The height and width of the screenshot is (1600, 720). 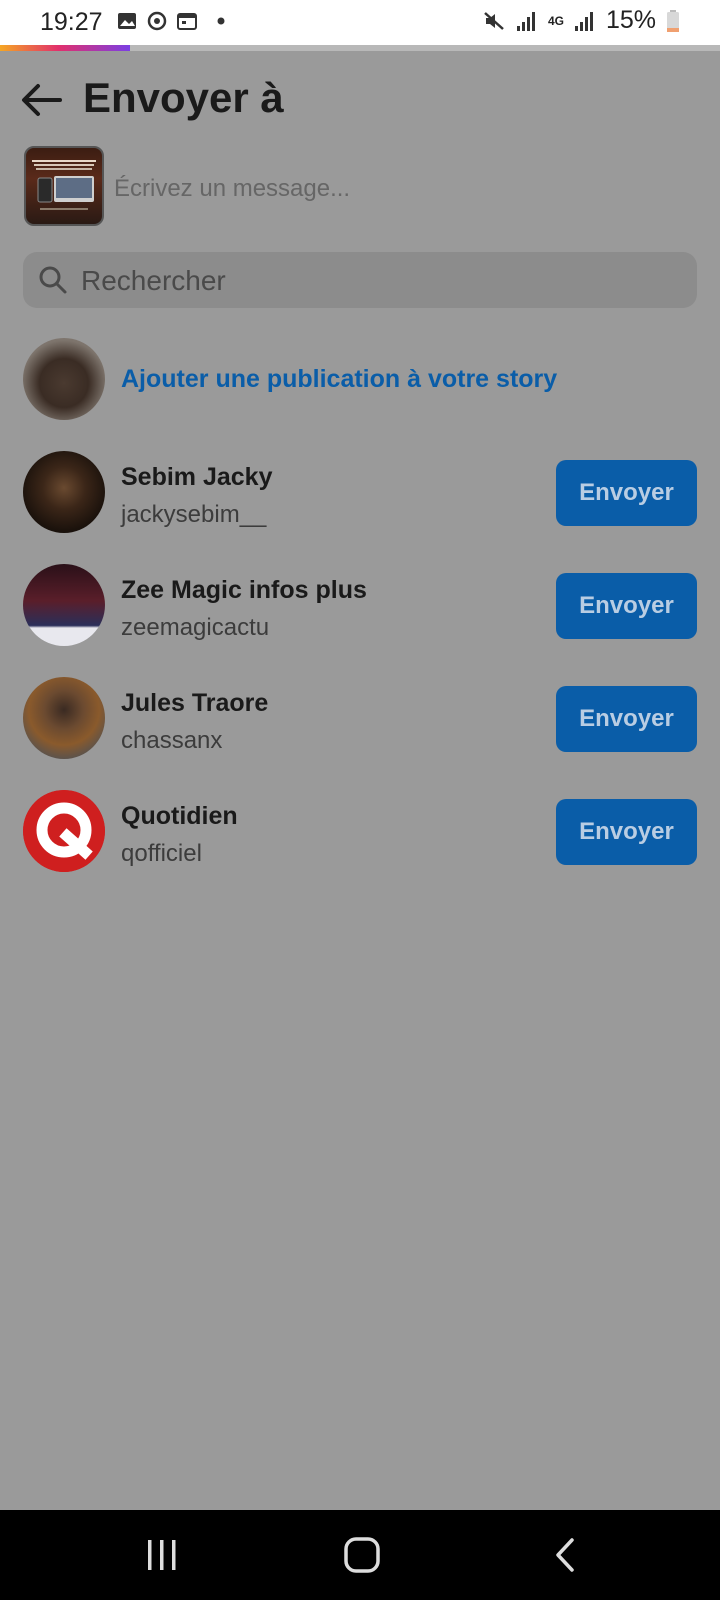 What do you see at coordinates (161, 853) in the screenshot?
I see `contact-username: qofficiel` at bounding box center [161, 853].